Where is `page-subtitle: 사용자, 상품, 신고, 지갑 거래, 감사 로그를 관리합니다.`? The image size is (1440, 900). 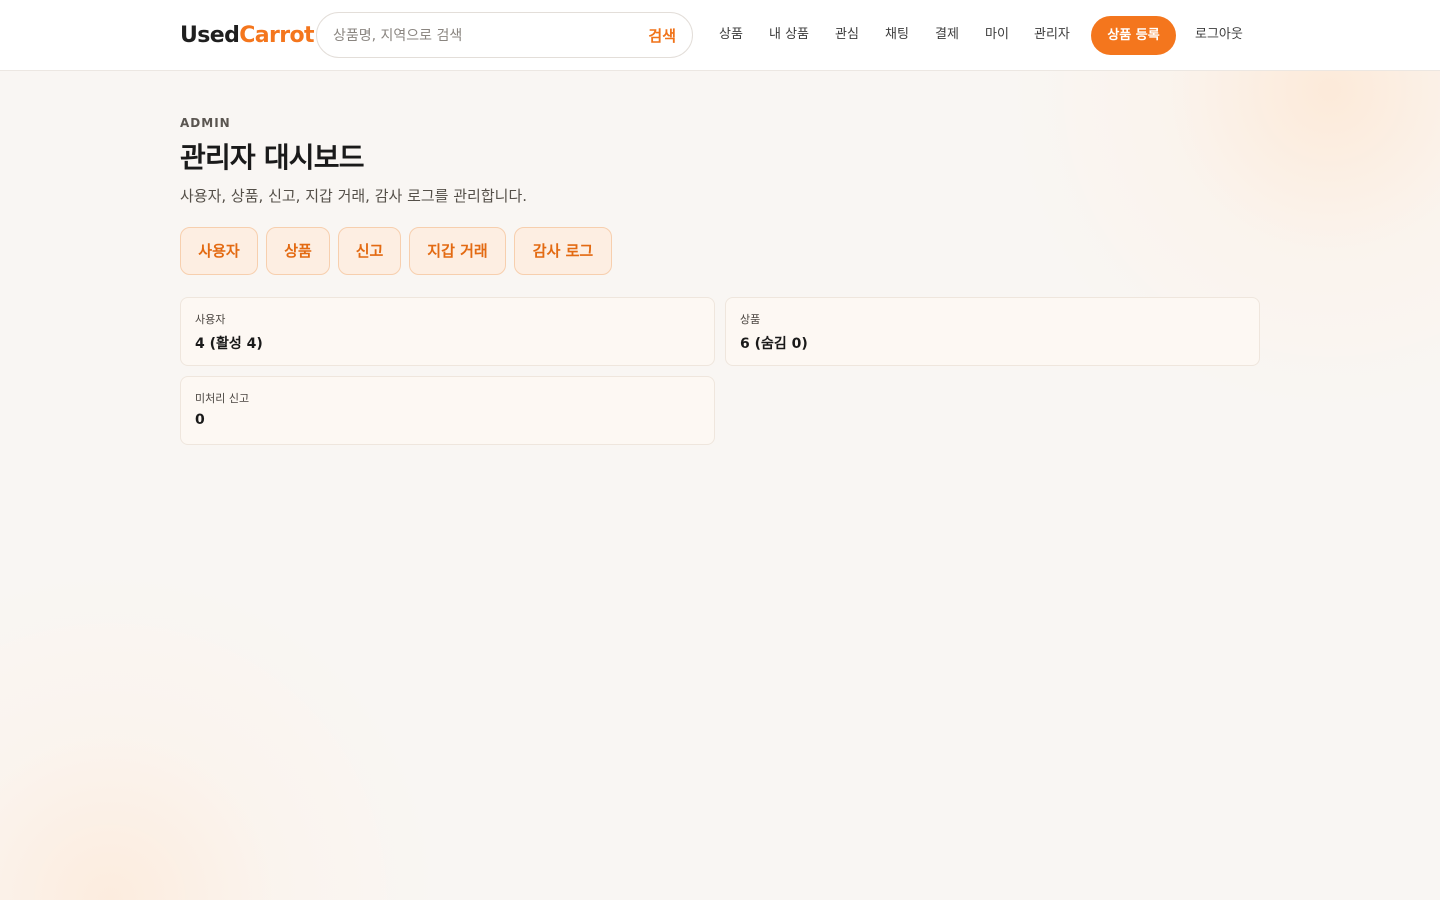 page-subtitle: 사용자, 상품, 신고, 지갑 거래, 감사 로그를 관리합니다. is located at coordinates (354, 196).